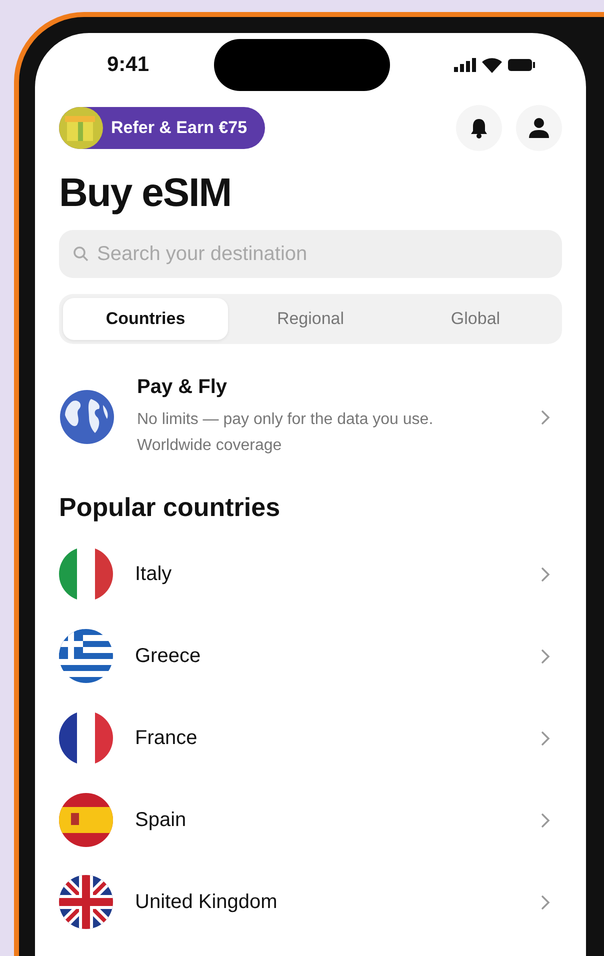 This screenshot has height=956, width=604. I want to click on signal-icon, so click(465, 65).